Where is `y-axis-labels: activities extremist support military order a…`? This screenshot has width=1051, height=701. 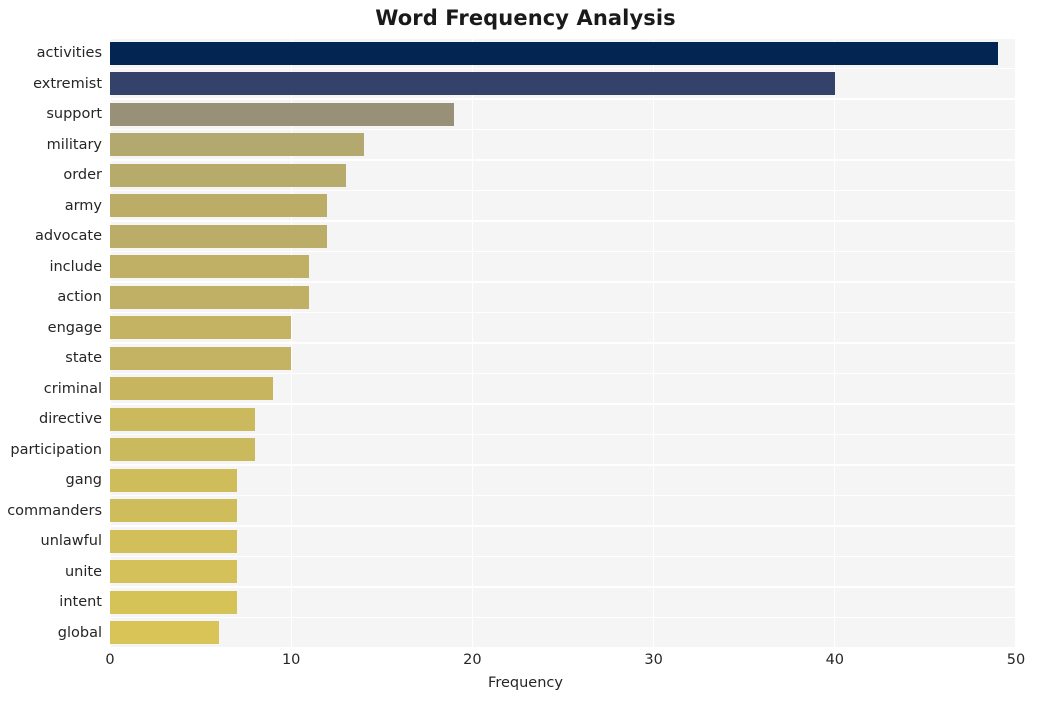
y-axis-labels: activities extremist support military order a… is located at coordinates (51, 343).